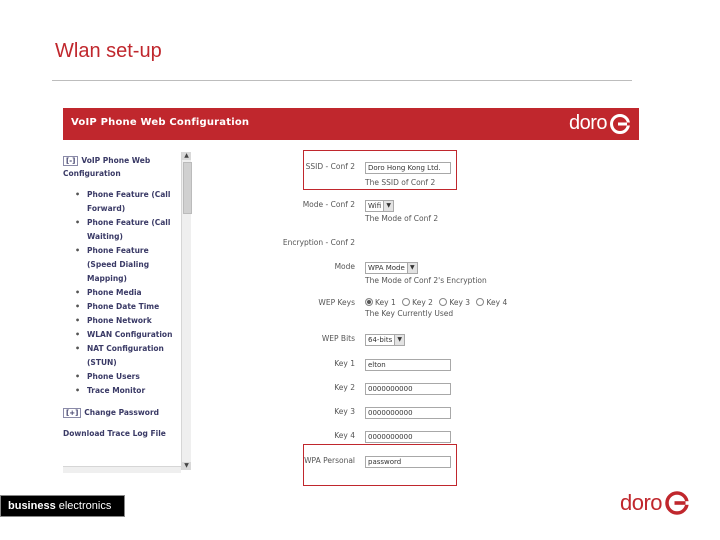  What do you see at coordinates (588, 123) in the screenshot?
I see `header-logo-text: doro` at bounding box center [588, 123].